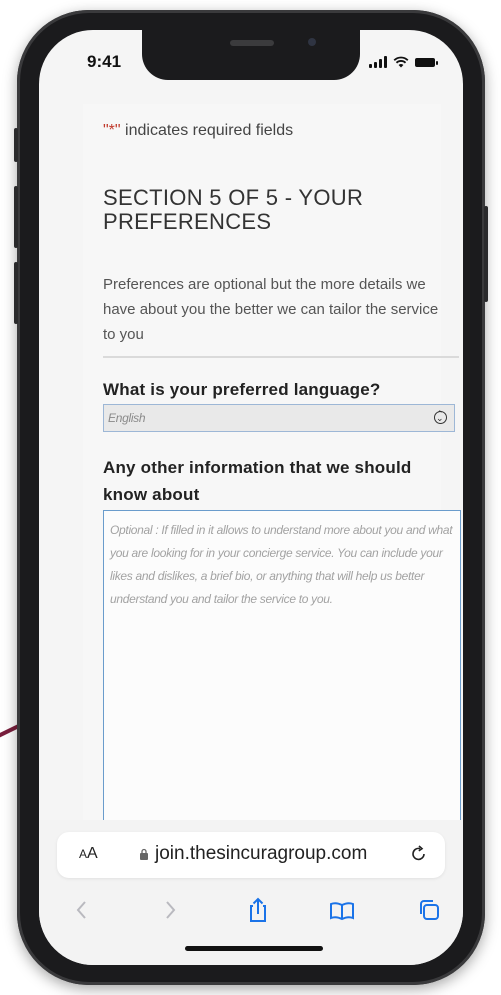 This screenshot has height=995, width=501. I want to click on signal-icon, so click(378, 62).